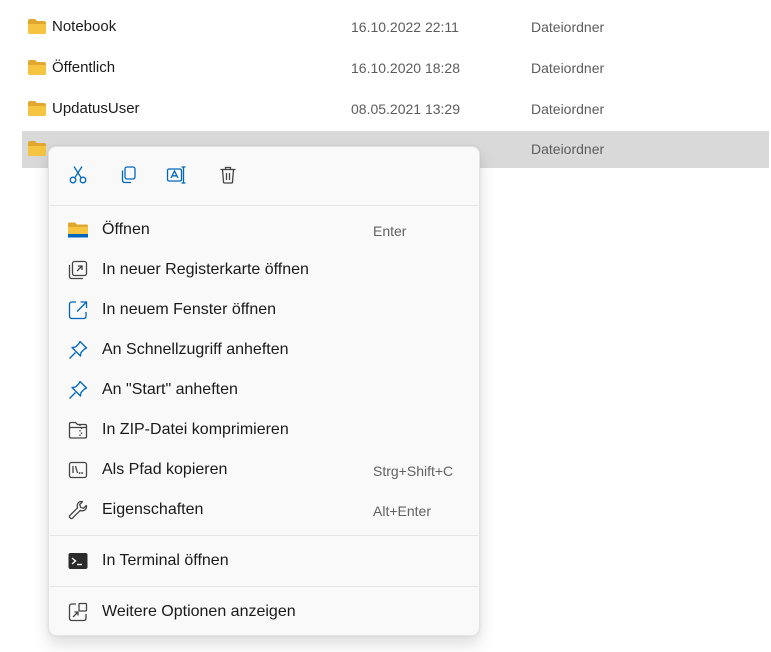 This screenshot has height=652, width=771. I want to click on menu-item-pin-quick-access: An Schnellzugriff anheften, so click(264, 350).